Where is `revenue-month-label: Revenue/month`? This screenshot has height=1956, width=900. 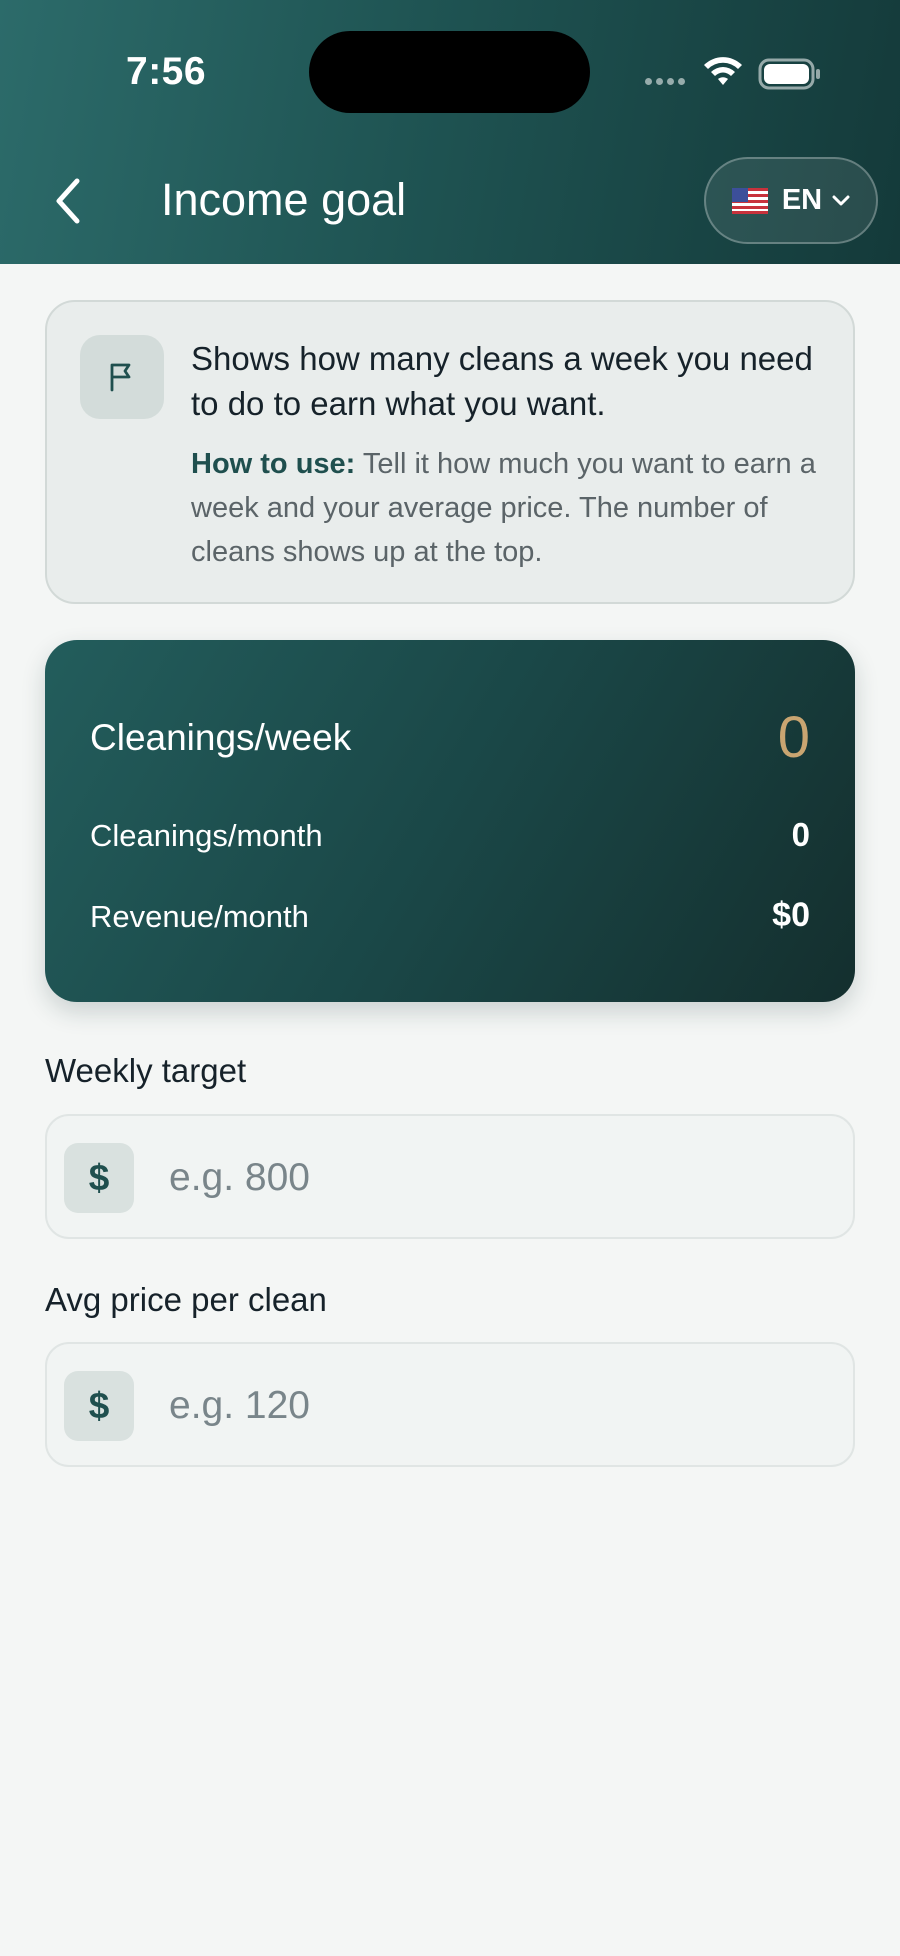
revenue-month-label: Revenue/month is located at coordinates (199, 916).